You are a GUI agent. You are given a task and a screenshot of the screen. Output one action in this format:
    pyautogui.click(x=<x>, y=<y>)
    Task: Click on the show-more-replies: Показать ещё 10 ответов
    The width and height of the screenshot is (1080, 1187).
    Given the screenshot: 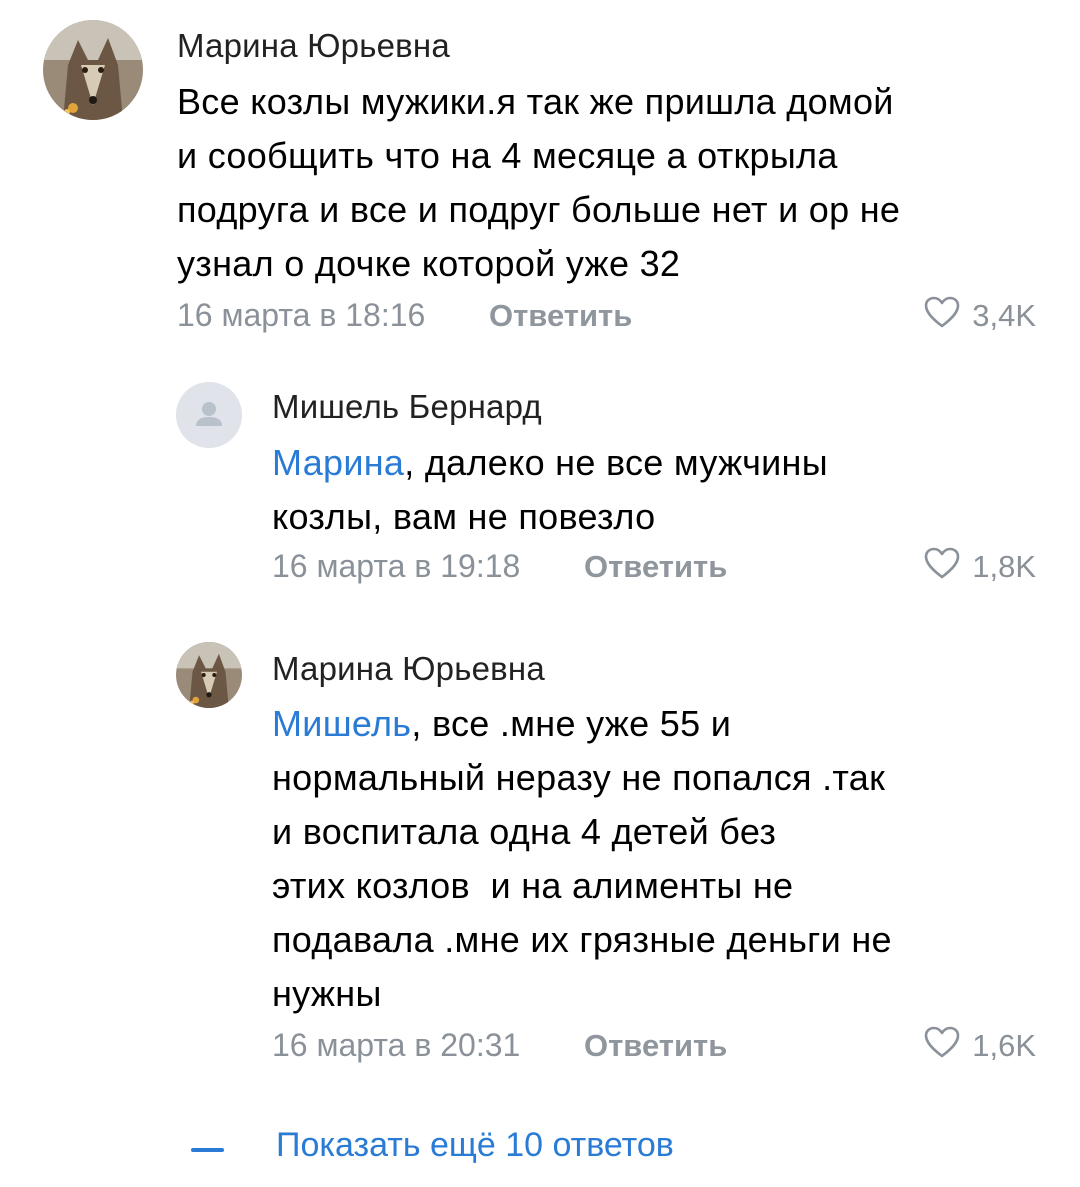 What is the action you would take?
    pyautogui.click(x=540, y=1146)
    